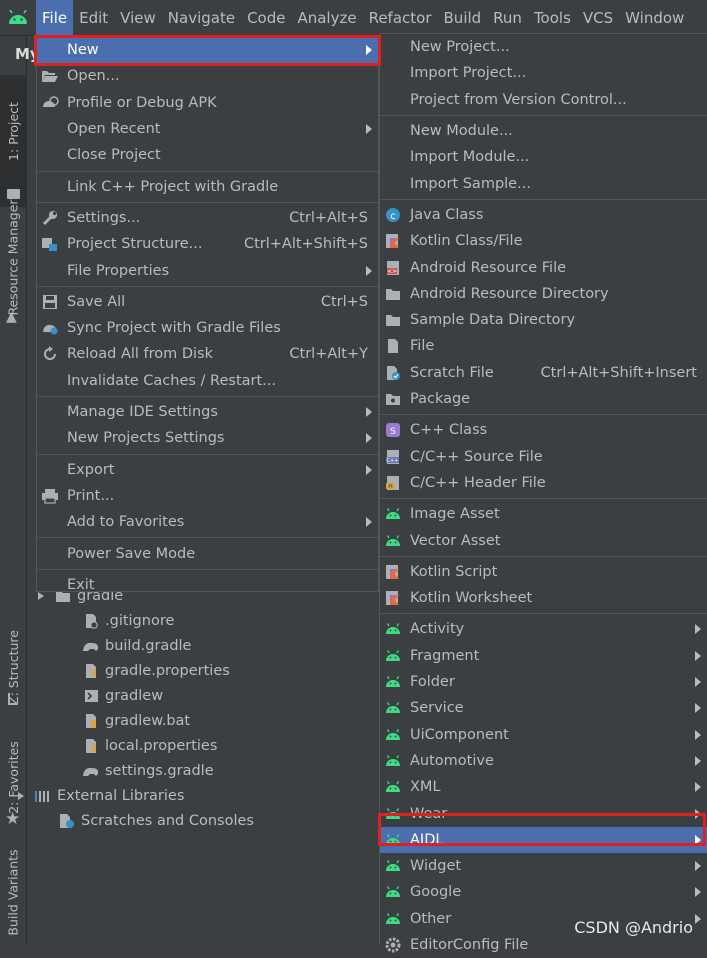 The image size is (707, 958). What do you see at coordinates (543, 267) in the screenshot?
I see `new-menu-item-android-resource-file: <> Android Resource File` at bounding box center [543, 267].